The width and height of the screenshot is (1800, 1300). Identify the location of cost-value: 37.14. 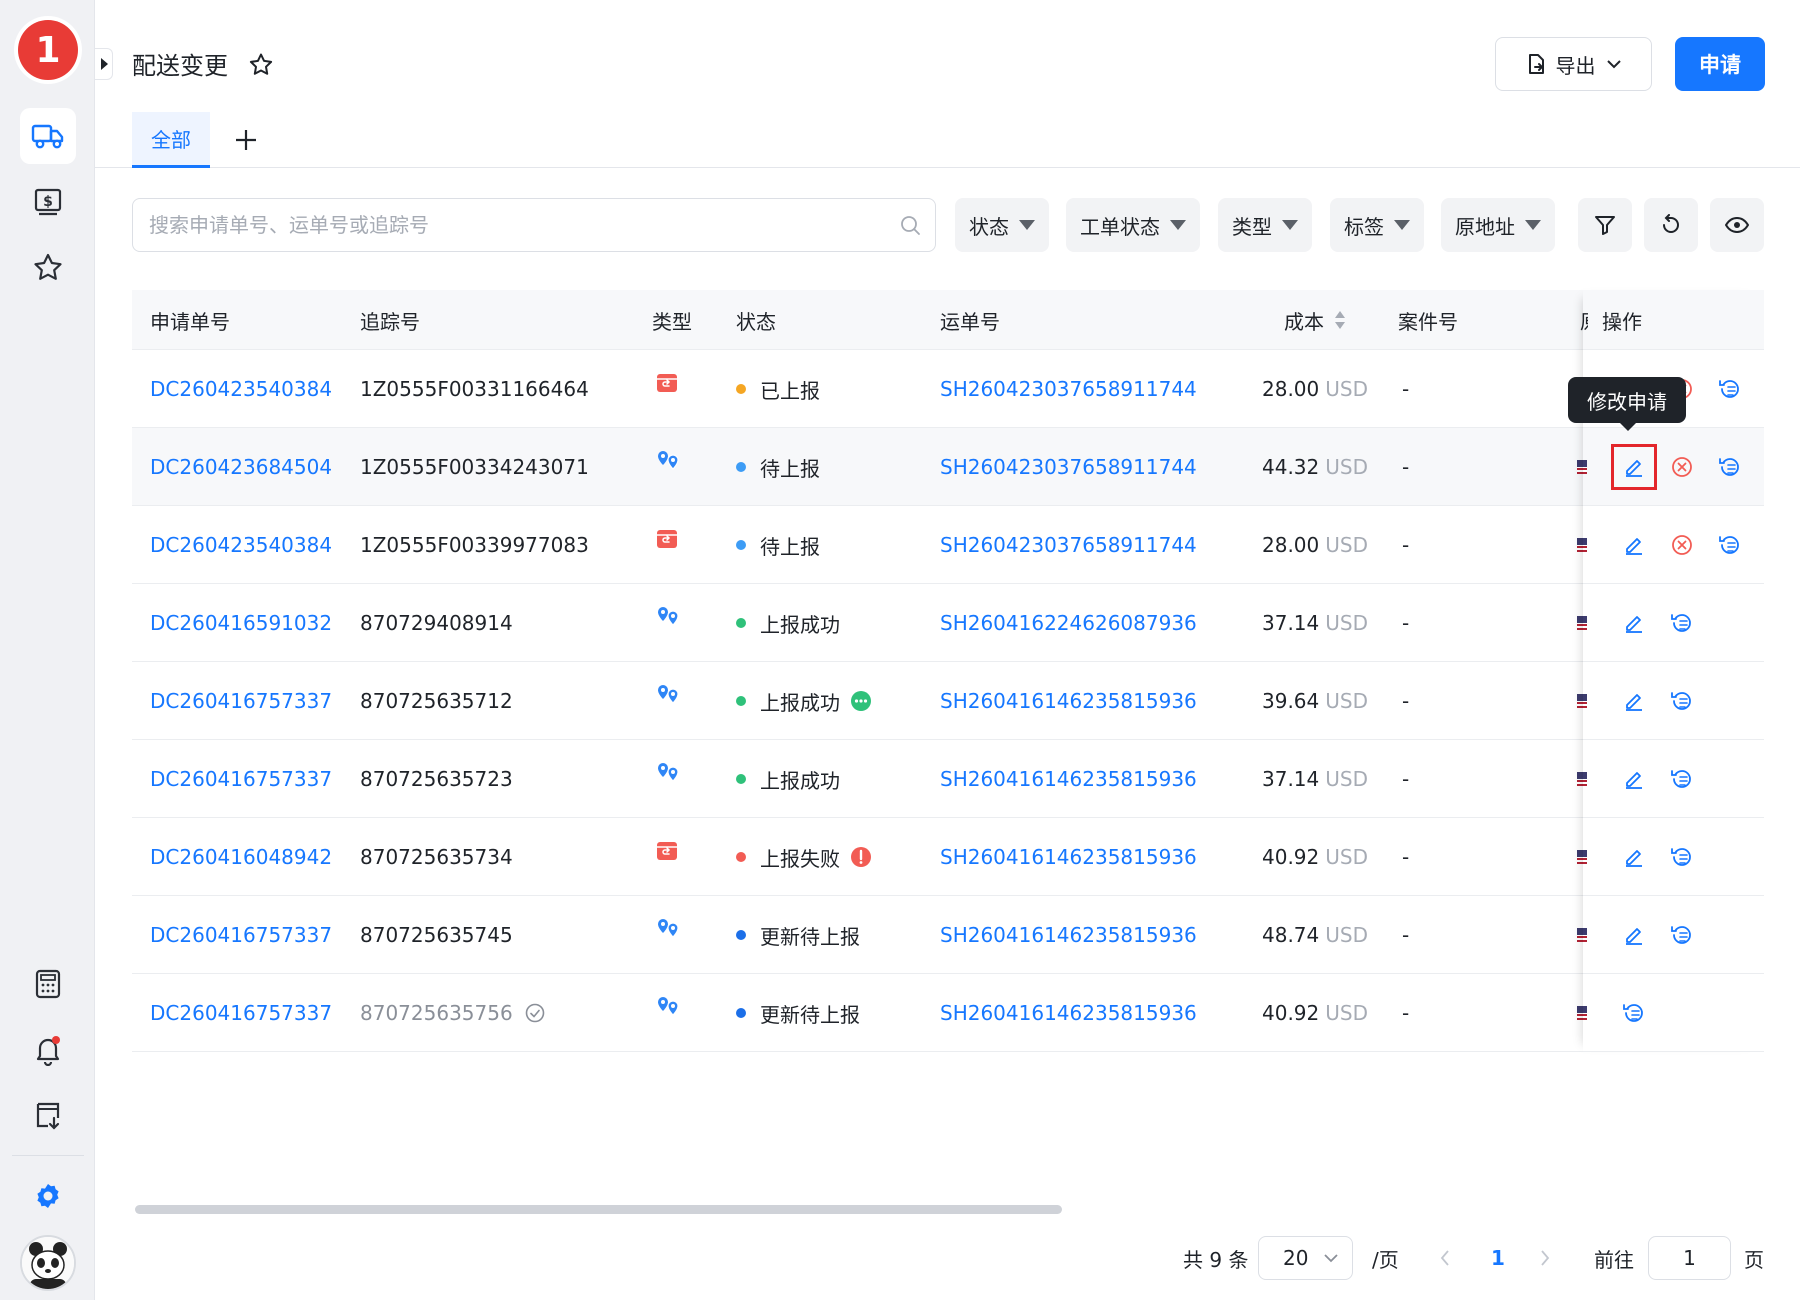
(1291, 779).